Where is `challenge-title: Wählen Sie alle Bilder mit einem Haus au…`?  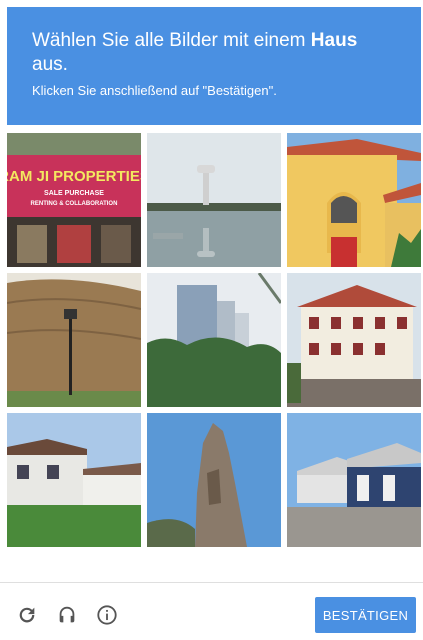 challenge-title: Wählen Sie alle Bilder mit einem Haus au… is located at coordinates (214, 53).